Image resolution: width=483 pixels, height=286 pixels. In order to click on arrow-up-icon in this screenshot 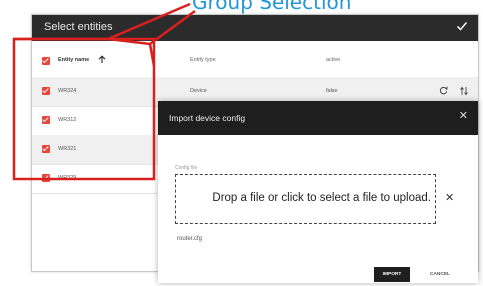, I will do `click(102, 59)`.